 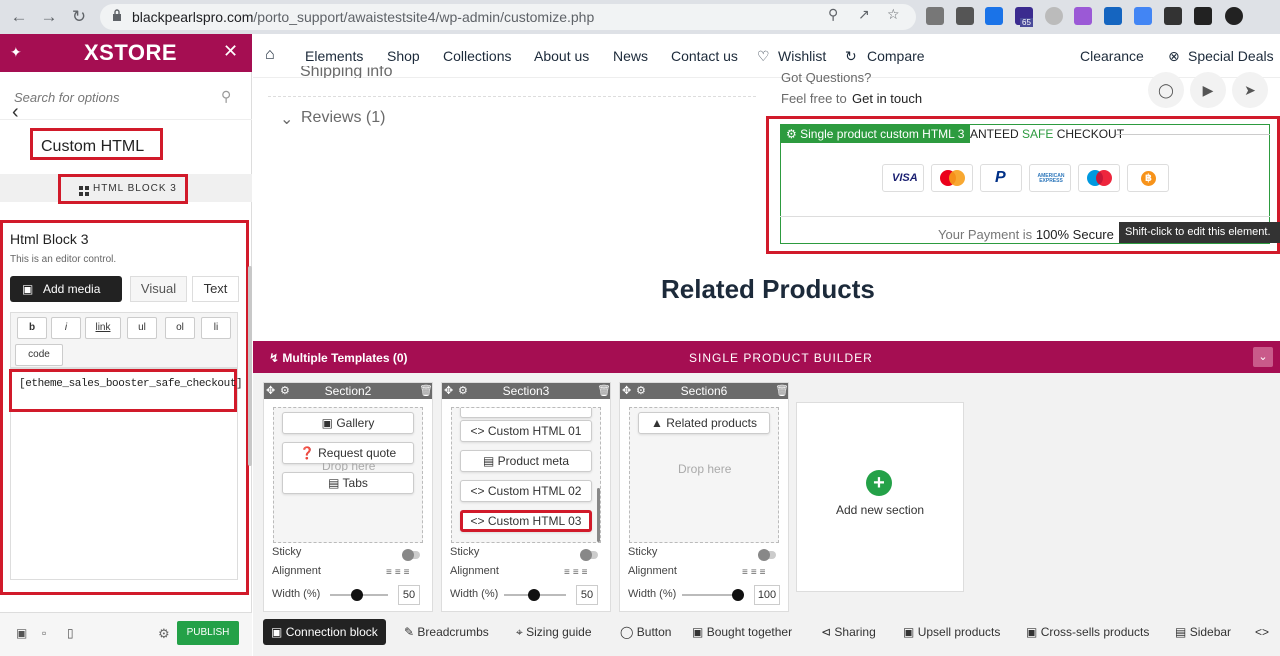 What do you see at coordinates (346, 72) in the screenshot?
I see `shipping-info-tab: Shipping info` at bounding box center [346, 72].